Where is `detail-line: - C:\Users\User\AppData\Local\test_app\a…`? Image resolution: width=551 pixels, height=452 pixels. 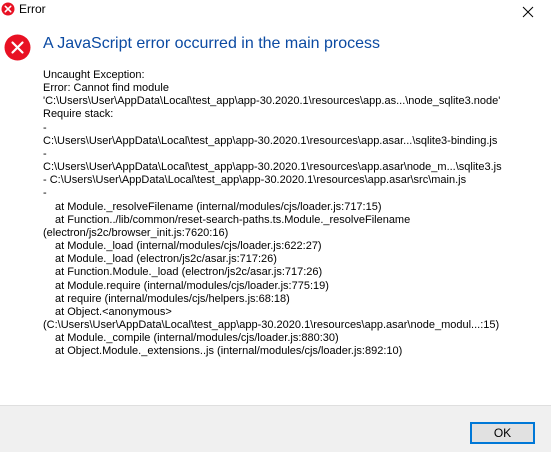 detail-line: - C:\Users\User\AppData\Local\test_app\a… is located at coordinates (255, 180).